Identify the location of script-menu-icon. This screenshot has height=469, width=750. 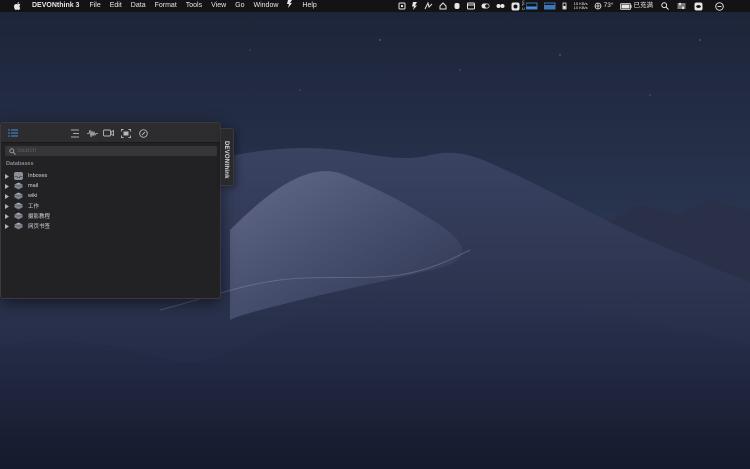
(290, 6).